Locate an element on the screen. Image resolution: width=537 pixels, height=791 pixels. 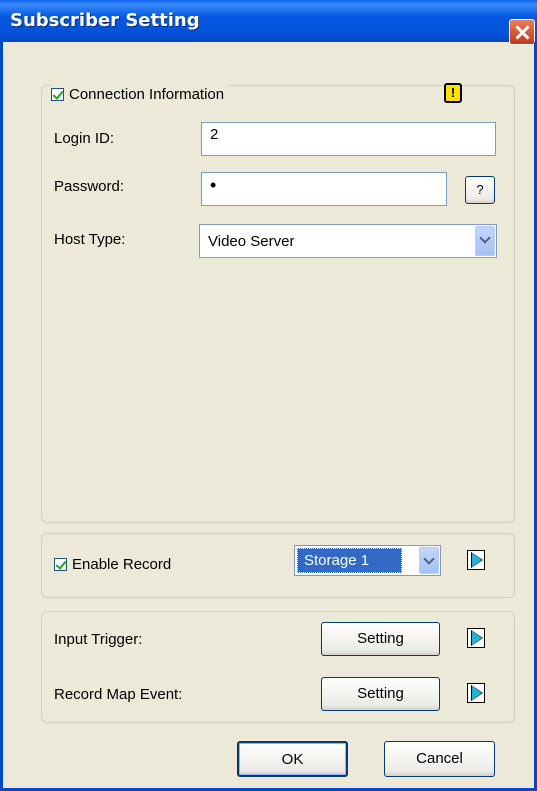
close-button is located at coordinates (522, 32).